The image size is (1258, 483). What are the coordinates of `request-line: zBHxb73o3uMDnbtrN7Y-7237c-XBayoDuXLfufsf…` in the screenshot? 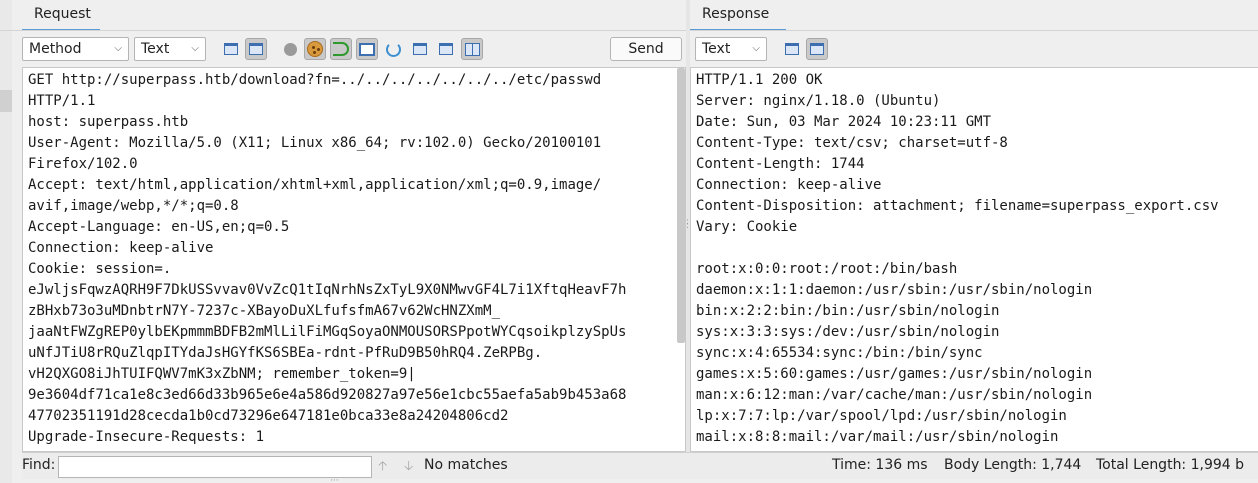 It's located at (264, 311).